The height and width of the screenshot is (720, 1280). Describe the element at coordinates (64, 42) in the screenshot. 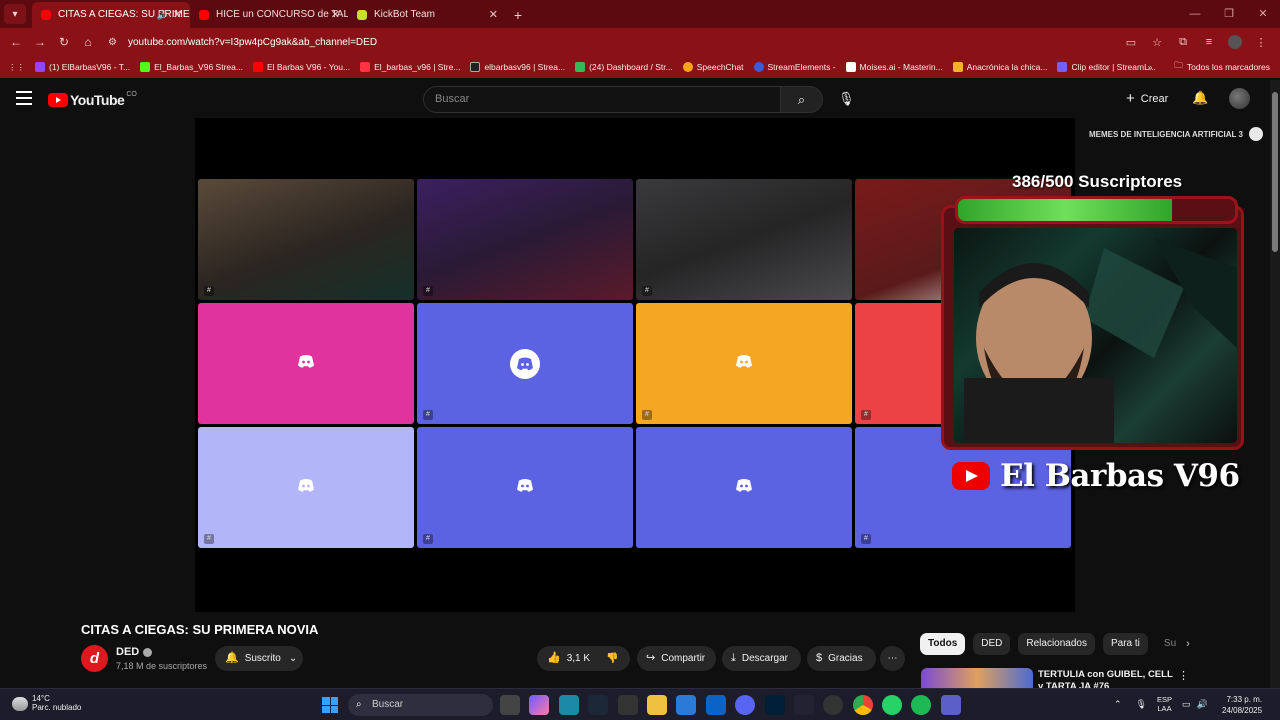

I see `reload-icon: ↻` at that location.